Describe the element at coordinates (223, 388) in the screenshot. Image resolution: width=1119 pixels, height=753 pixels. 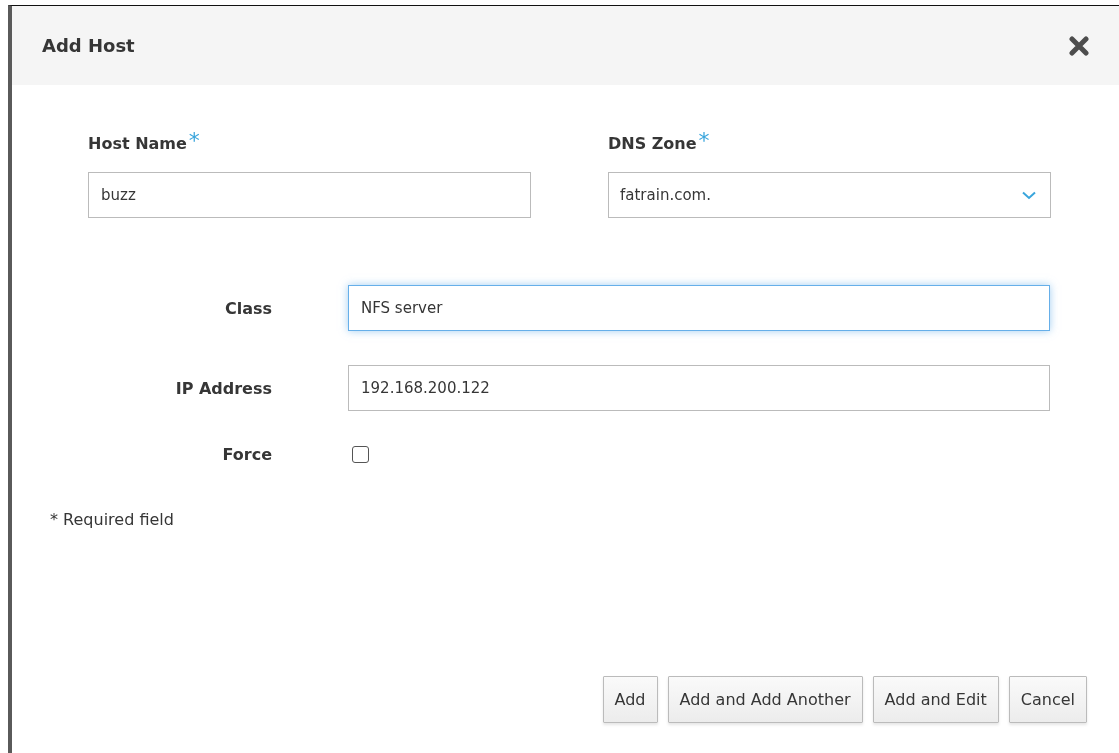
I see `field-label: IP Address` at that location.